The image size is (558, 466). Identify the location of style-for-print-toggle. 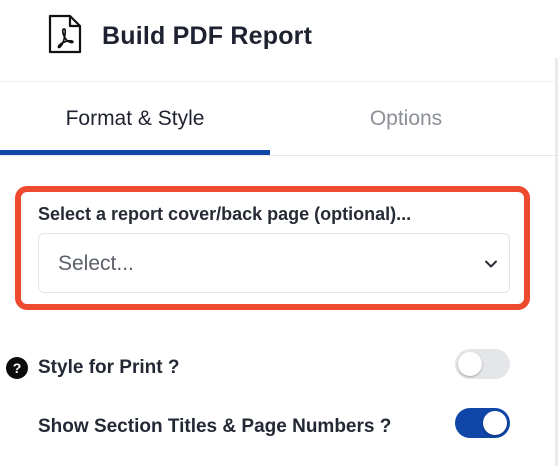
(482, 364).